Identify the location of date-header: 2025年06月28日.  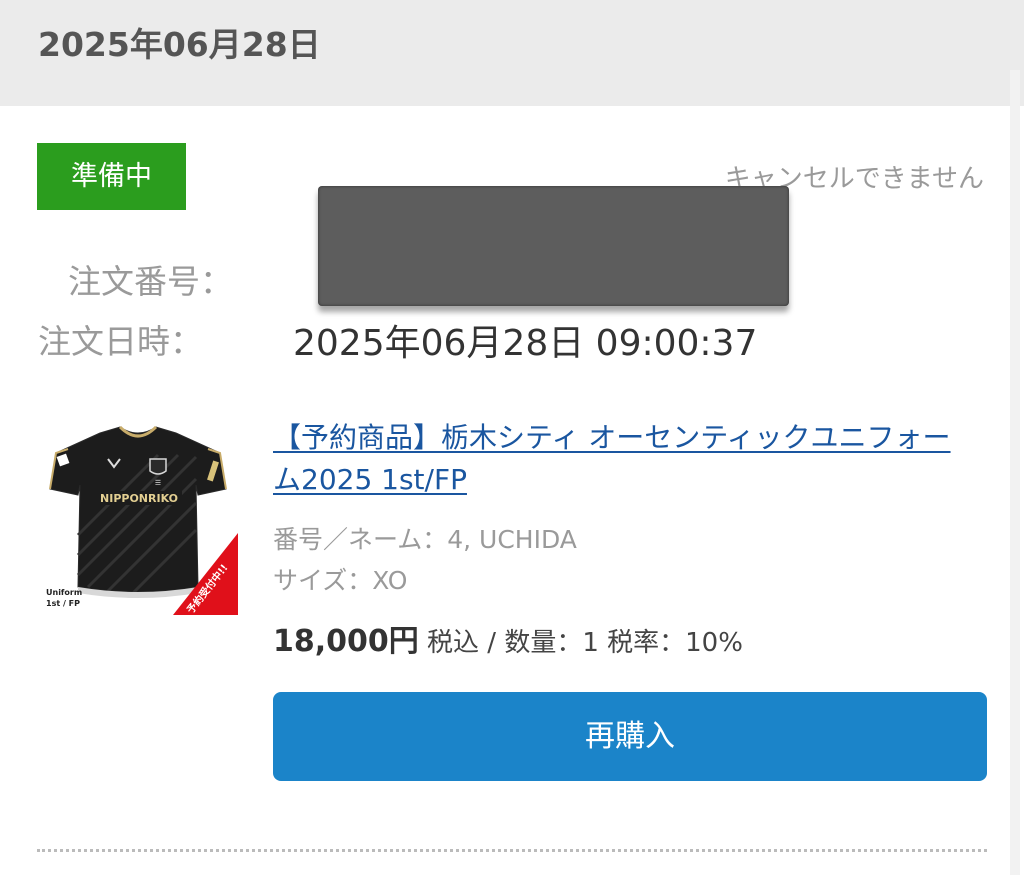
(512, 53).